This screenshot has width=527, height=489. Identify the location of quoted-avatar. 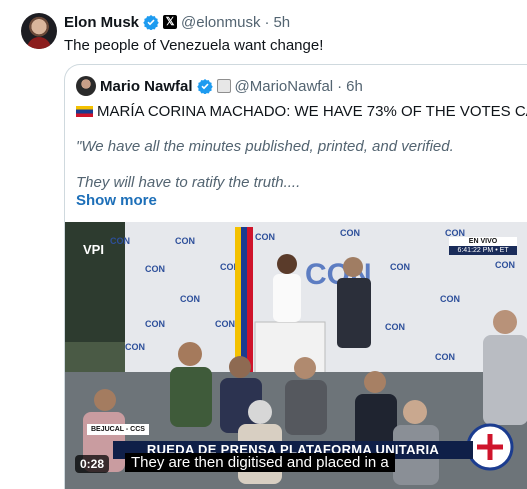
(86, 86).